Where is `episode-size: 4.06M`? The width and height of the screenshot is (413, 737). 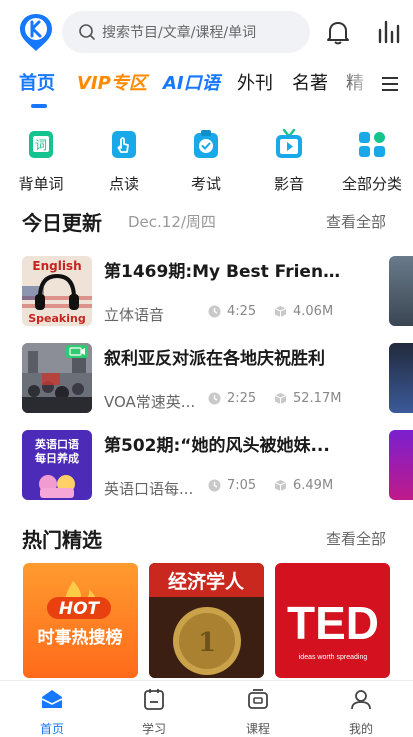
episode-size: 4.06M is located at coordinates (303, 311).